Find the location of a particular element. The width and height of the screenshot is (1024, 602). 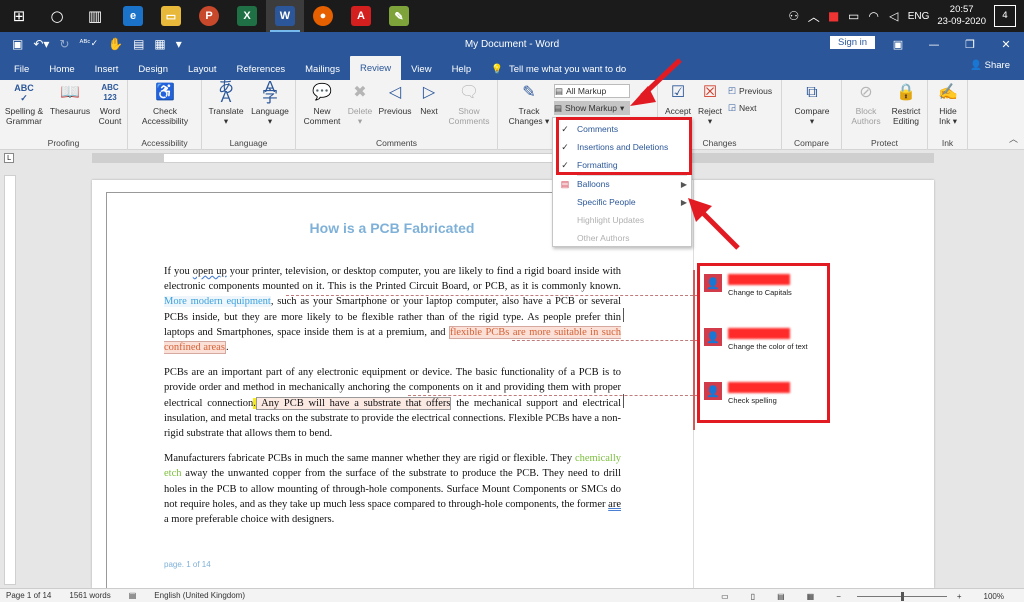

print-preview-icon: ▤ is located at coordinates (138, 44).